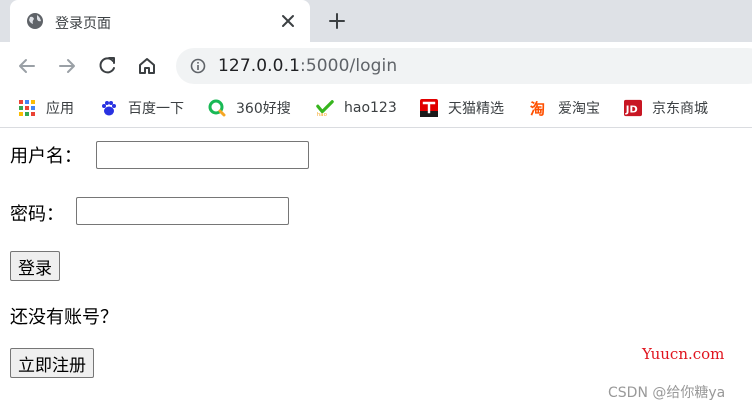 The width and height of the screenshot is (752, 409). I want to click on password-label: 密码：, so click(37, 214).